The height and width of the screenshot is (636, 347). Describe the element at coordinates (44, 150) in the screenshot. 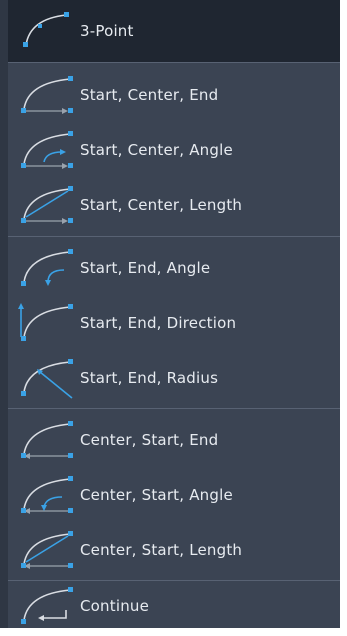

I see `arc-start-center-angle-icon` at that location.